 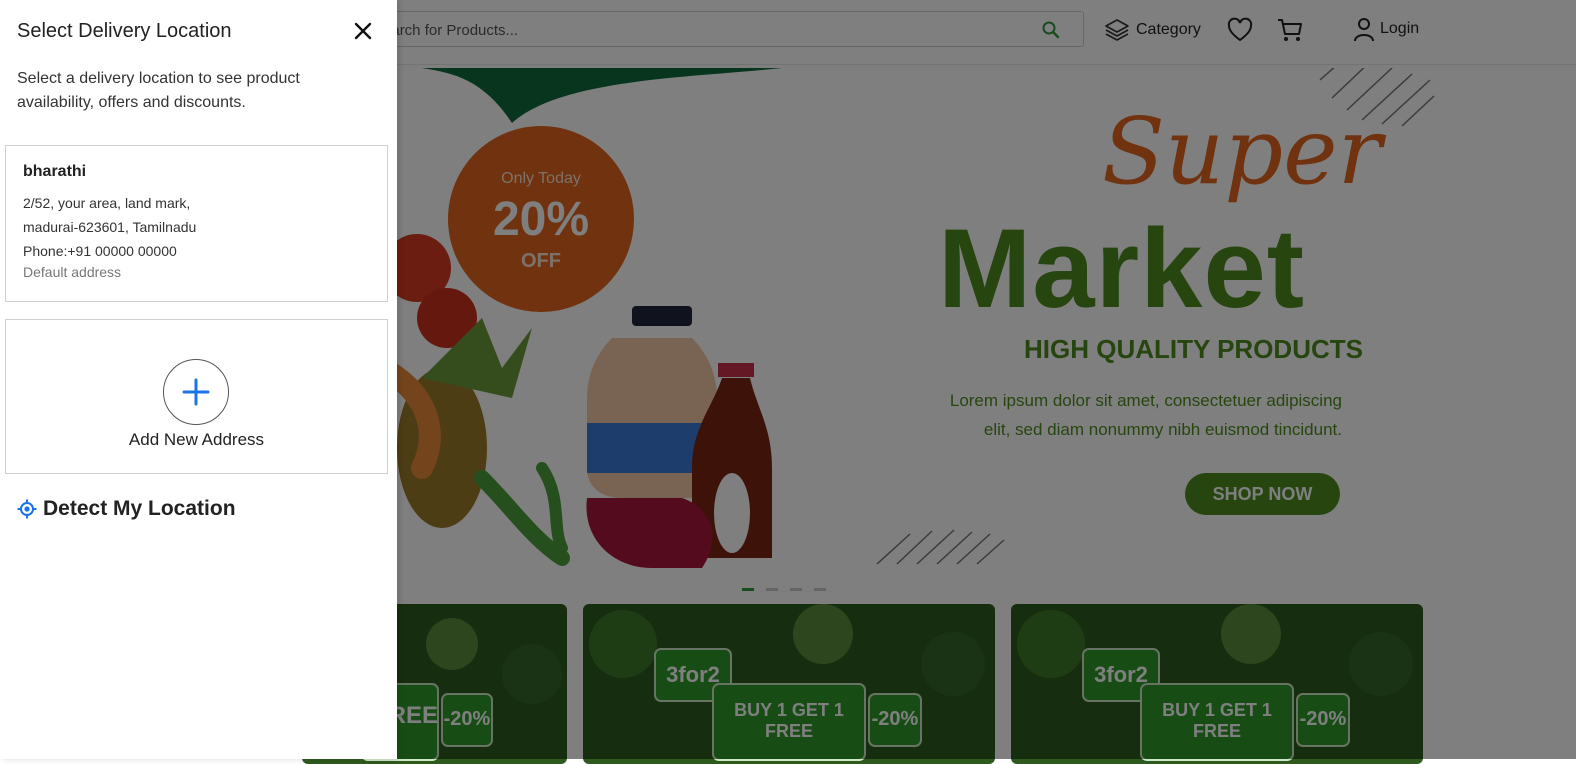 I want to click on detect-location-label: Detect My Location, so click(x=139, y=508).